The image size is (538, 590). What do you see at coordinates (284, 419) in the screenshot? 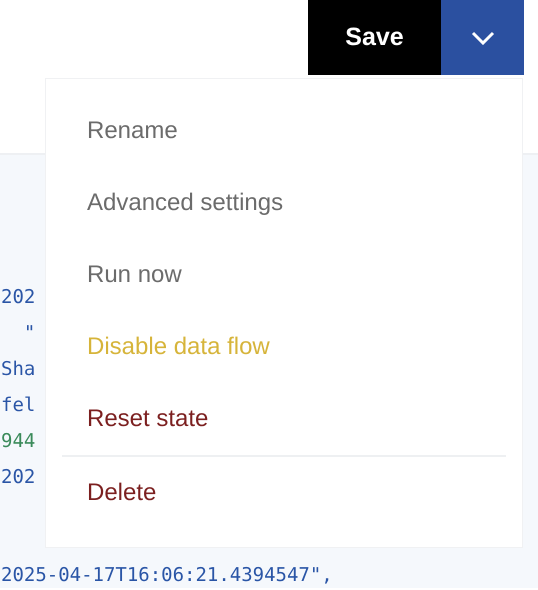
I see `menu-item: Reset state` at bounding box center [284, 419].